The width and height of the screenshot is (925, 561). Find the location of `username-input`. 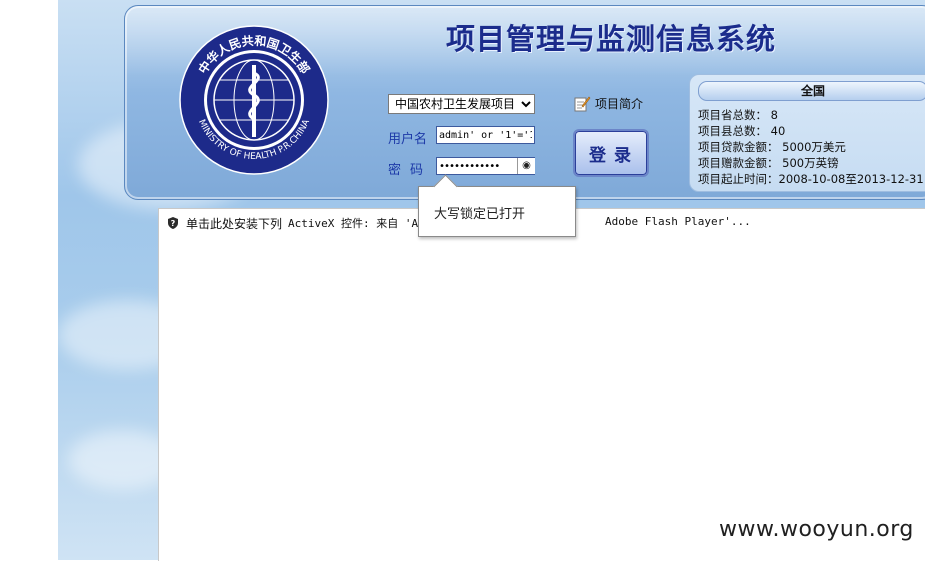

username-input is located at coordinates (485, 135).